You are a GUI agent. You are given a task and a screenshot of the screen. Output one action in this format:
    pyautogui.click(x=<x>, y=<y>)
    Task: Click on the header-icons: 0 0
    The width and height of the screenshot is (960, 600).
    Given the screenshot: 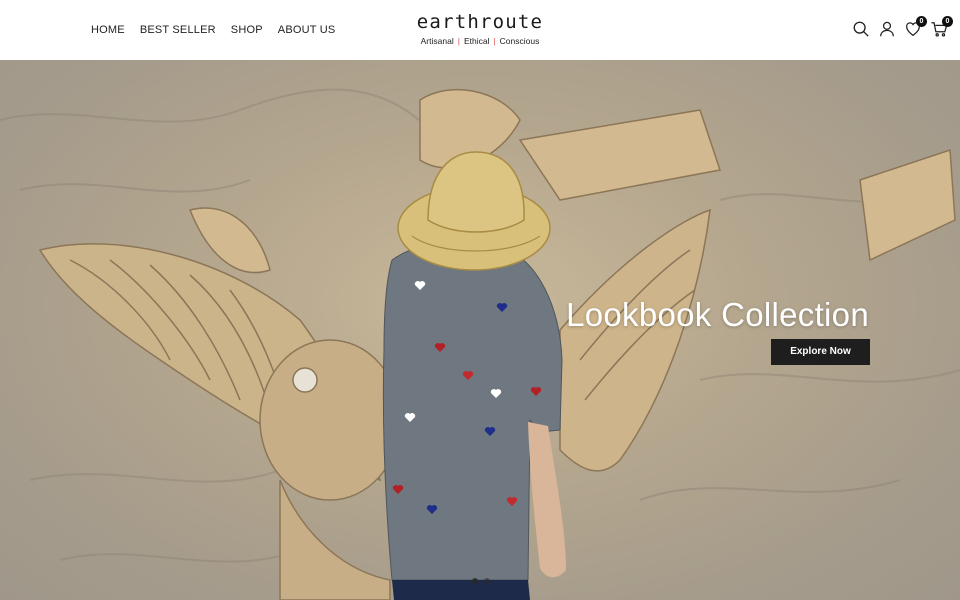 What is the action you would take?
    pyautogui.click(x=898, y=27)
    